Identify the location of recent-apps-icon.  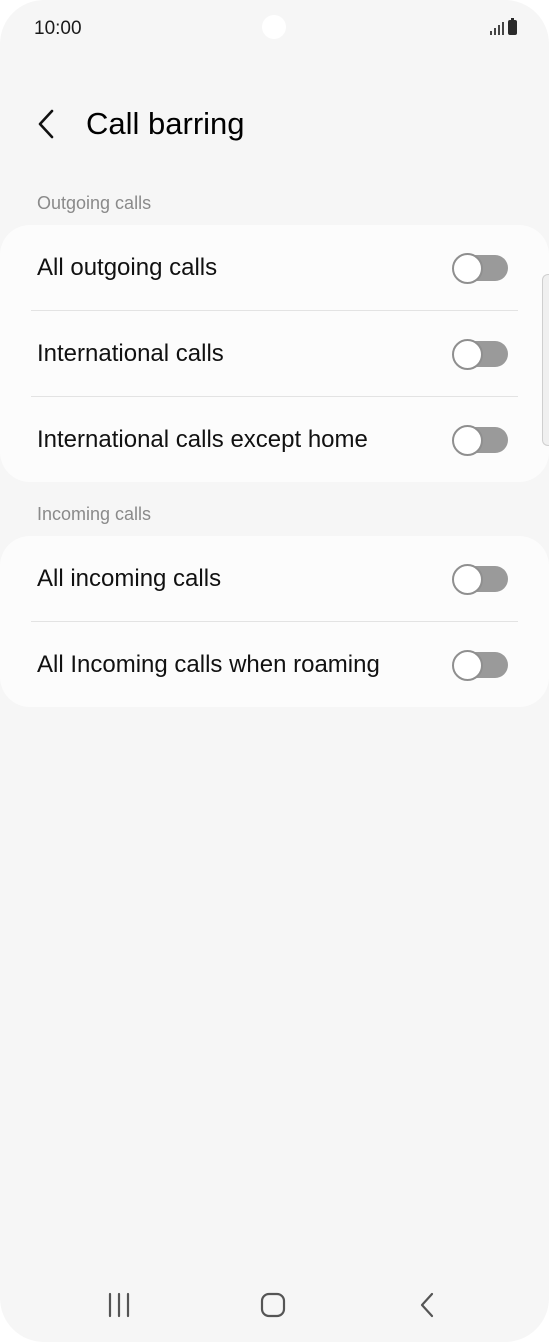
(119, 1305).